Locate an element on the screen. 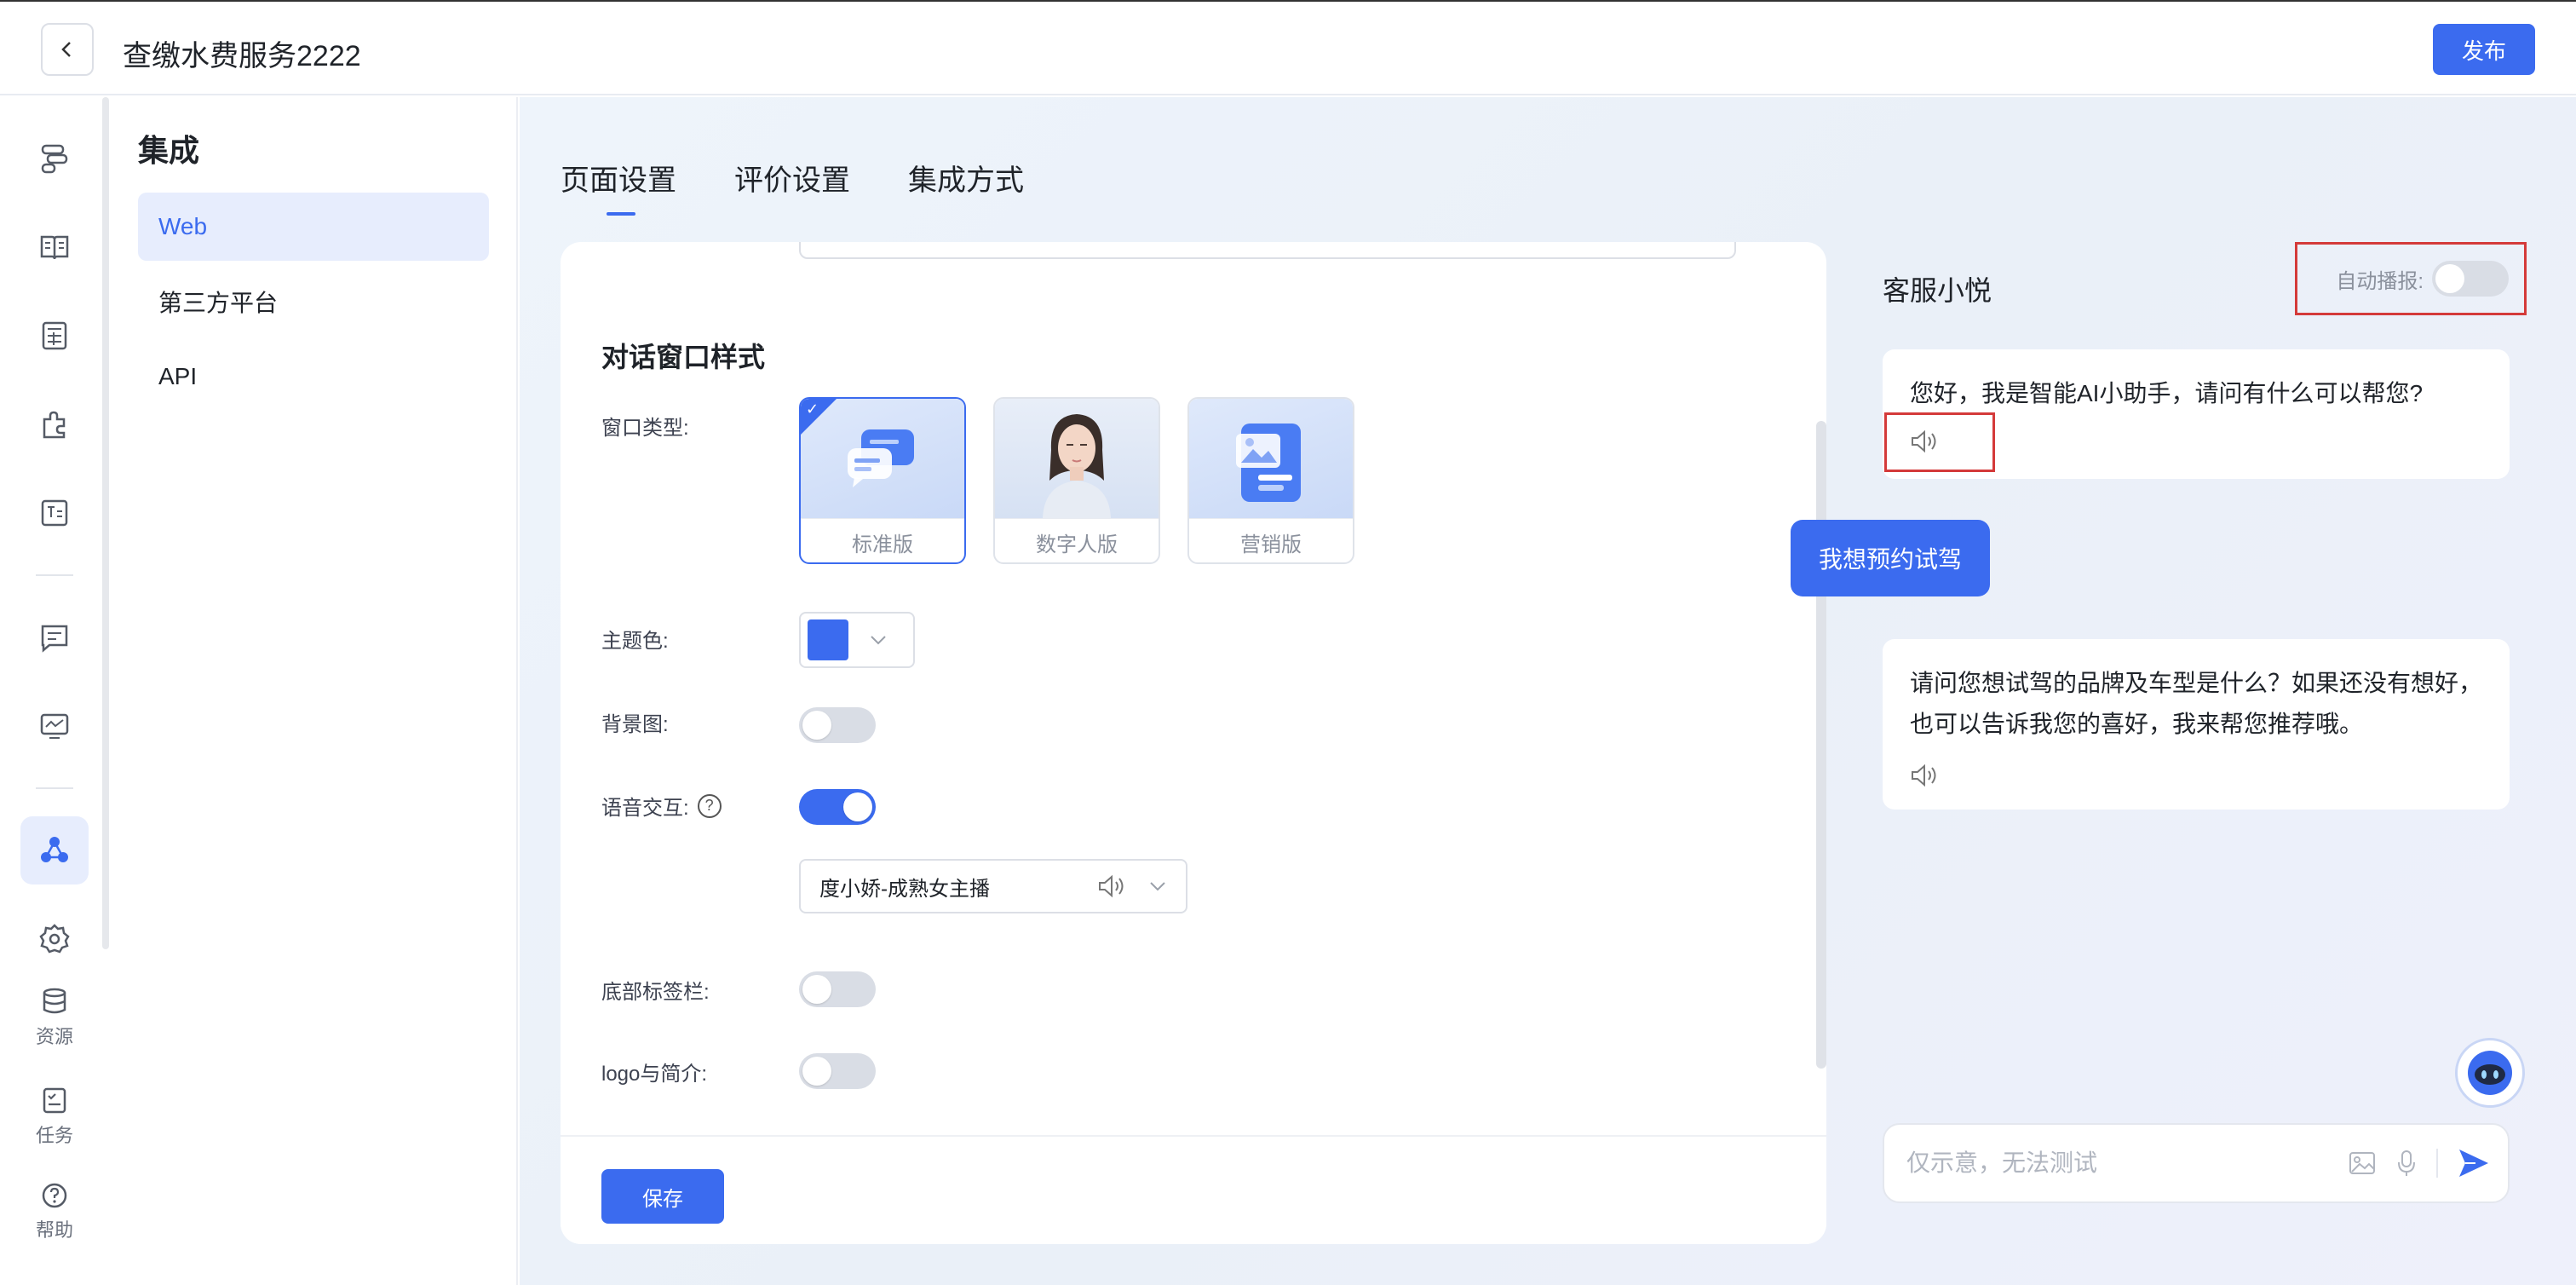 This screenshot has width=2576, height=1285. back-button is located at coordinates (67, 49).